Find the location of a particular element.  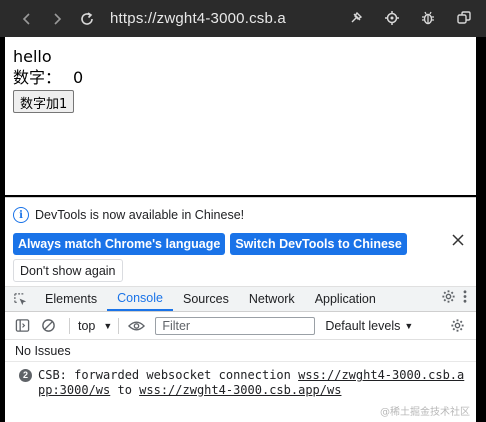

eye-icon is located at coordinates (136, 326).